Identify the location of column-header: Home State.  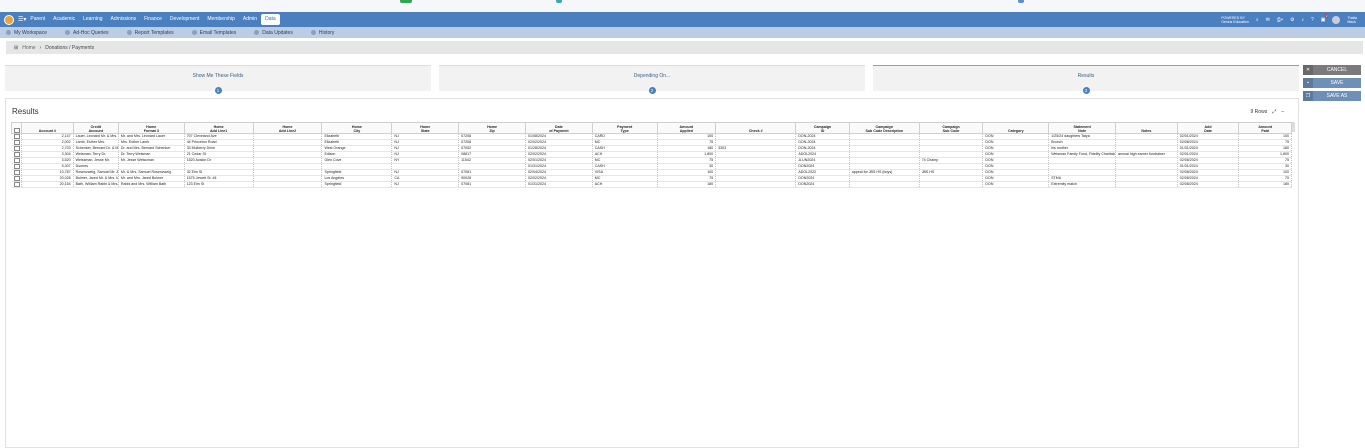
(425, 128).